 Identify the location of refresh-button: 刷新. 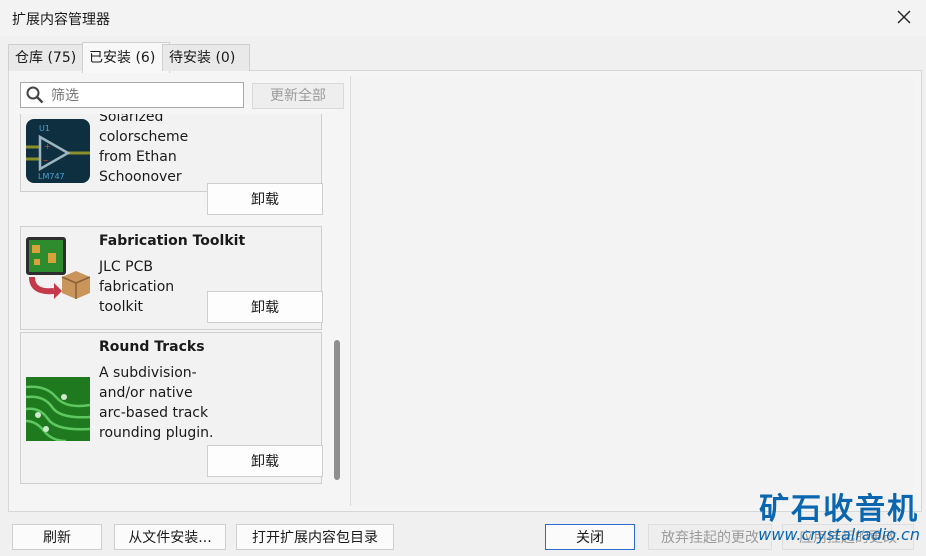
(57, 537).